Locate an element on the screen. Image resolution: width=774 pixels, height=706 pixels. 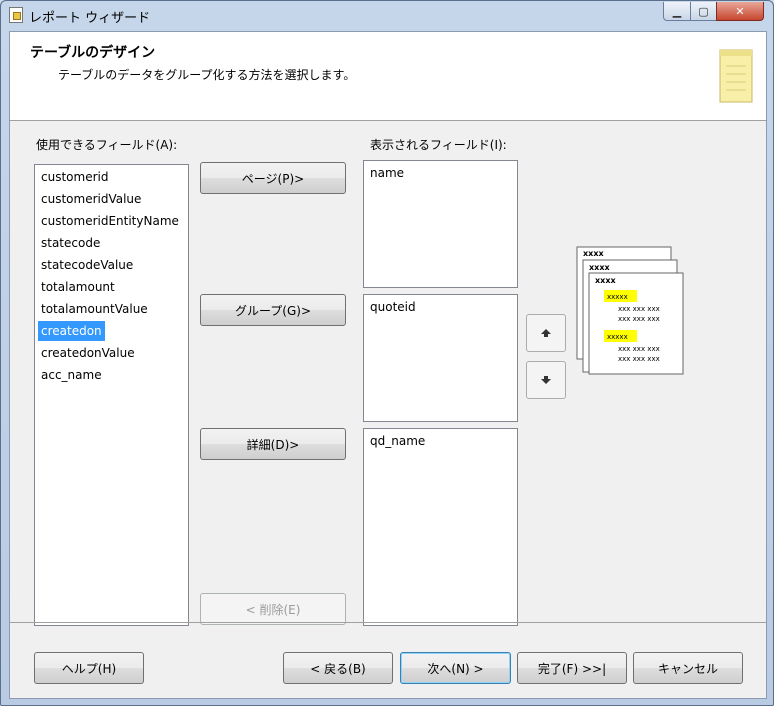
arrow-up-icon is located at coordinates (546, 333).